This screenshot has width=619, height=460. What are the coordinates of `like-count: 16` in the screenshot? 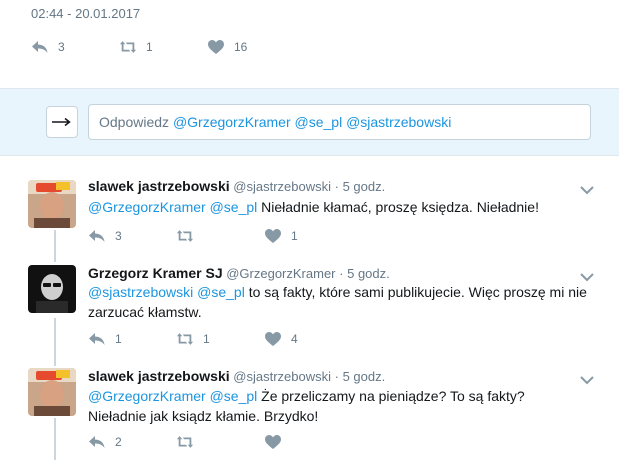 It's located at (241, 47).